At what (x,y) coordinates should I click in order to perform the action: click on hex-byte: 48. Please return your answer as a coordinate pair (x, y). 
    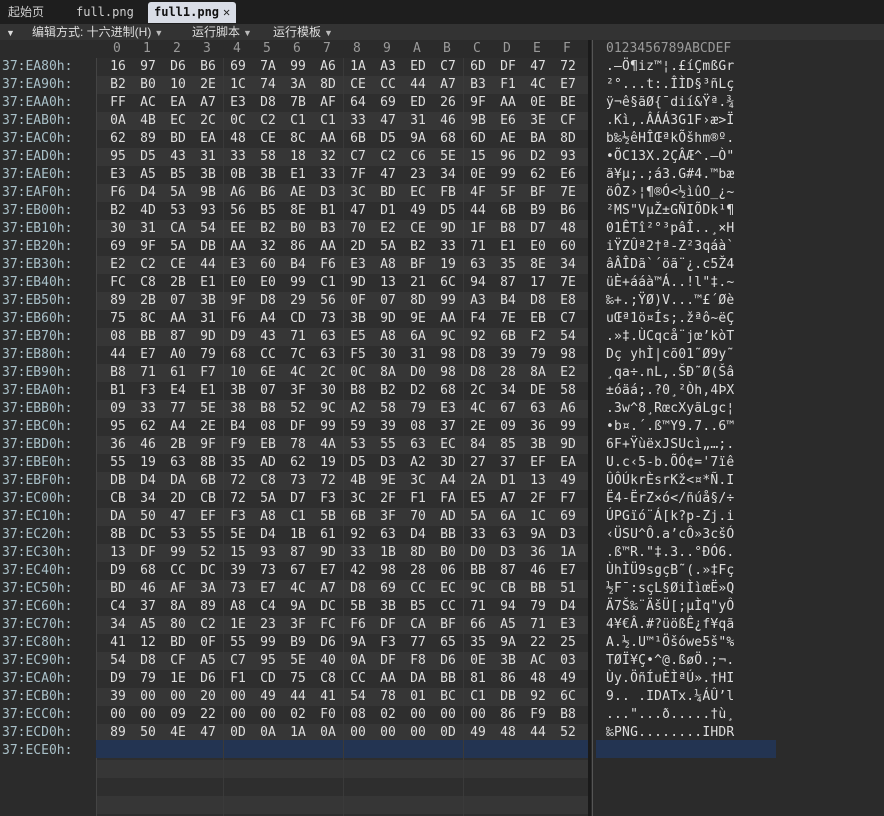
    Looking at the image, I should click on (538, 679).